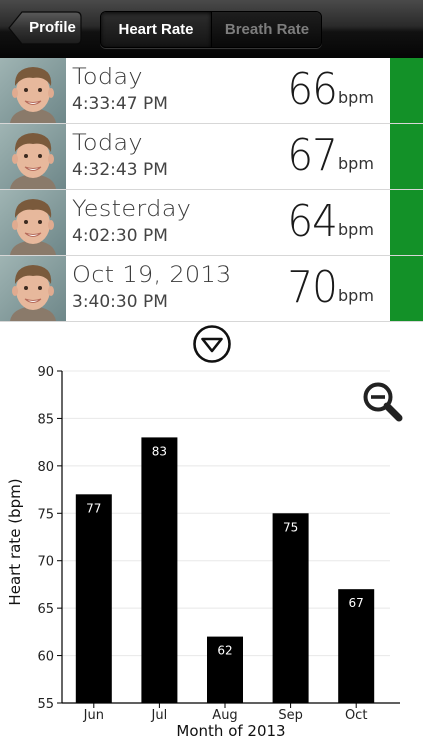  Describe the element at coordinates (45, 514) in the screenshot. I see `y-tick-label: 75` at that location.